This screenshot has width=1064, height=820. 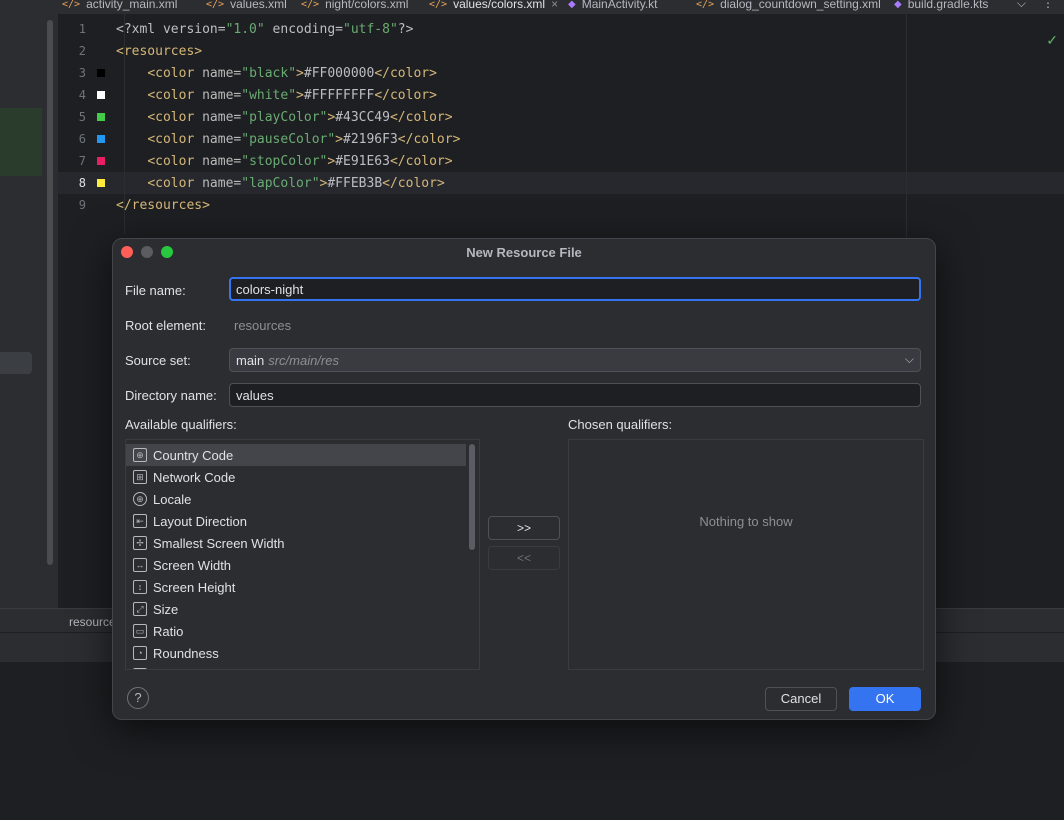 I want to click on line-number: 1, so click(x=82, y=29).